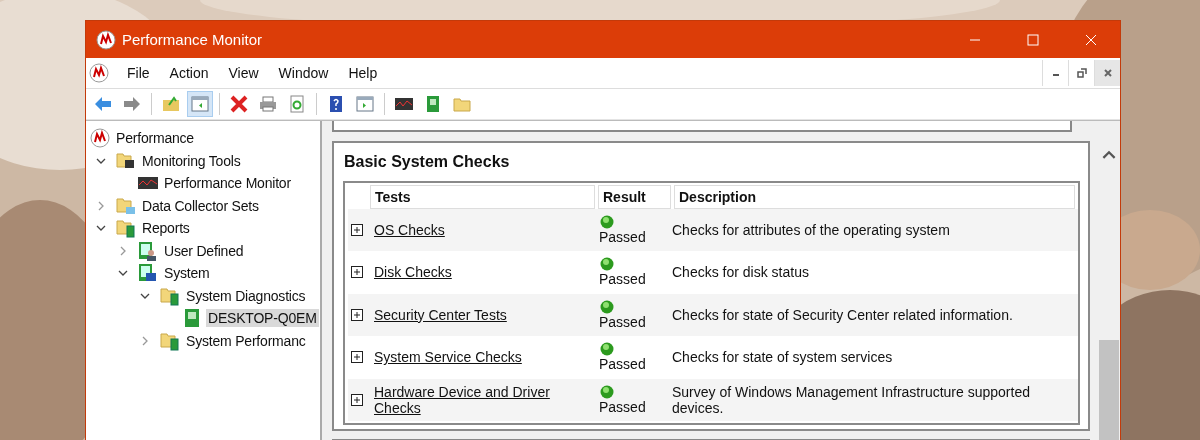  I want to click on description-text: Checks for state of Security Center related information., so click(842, 314).